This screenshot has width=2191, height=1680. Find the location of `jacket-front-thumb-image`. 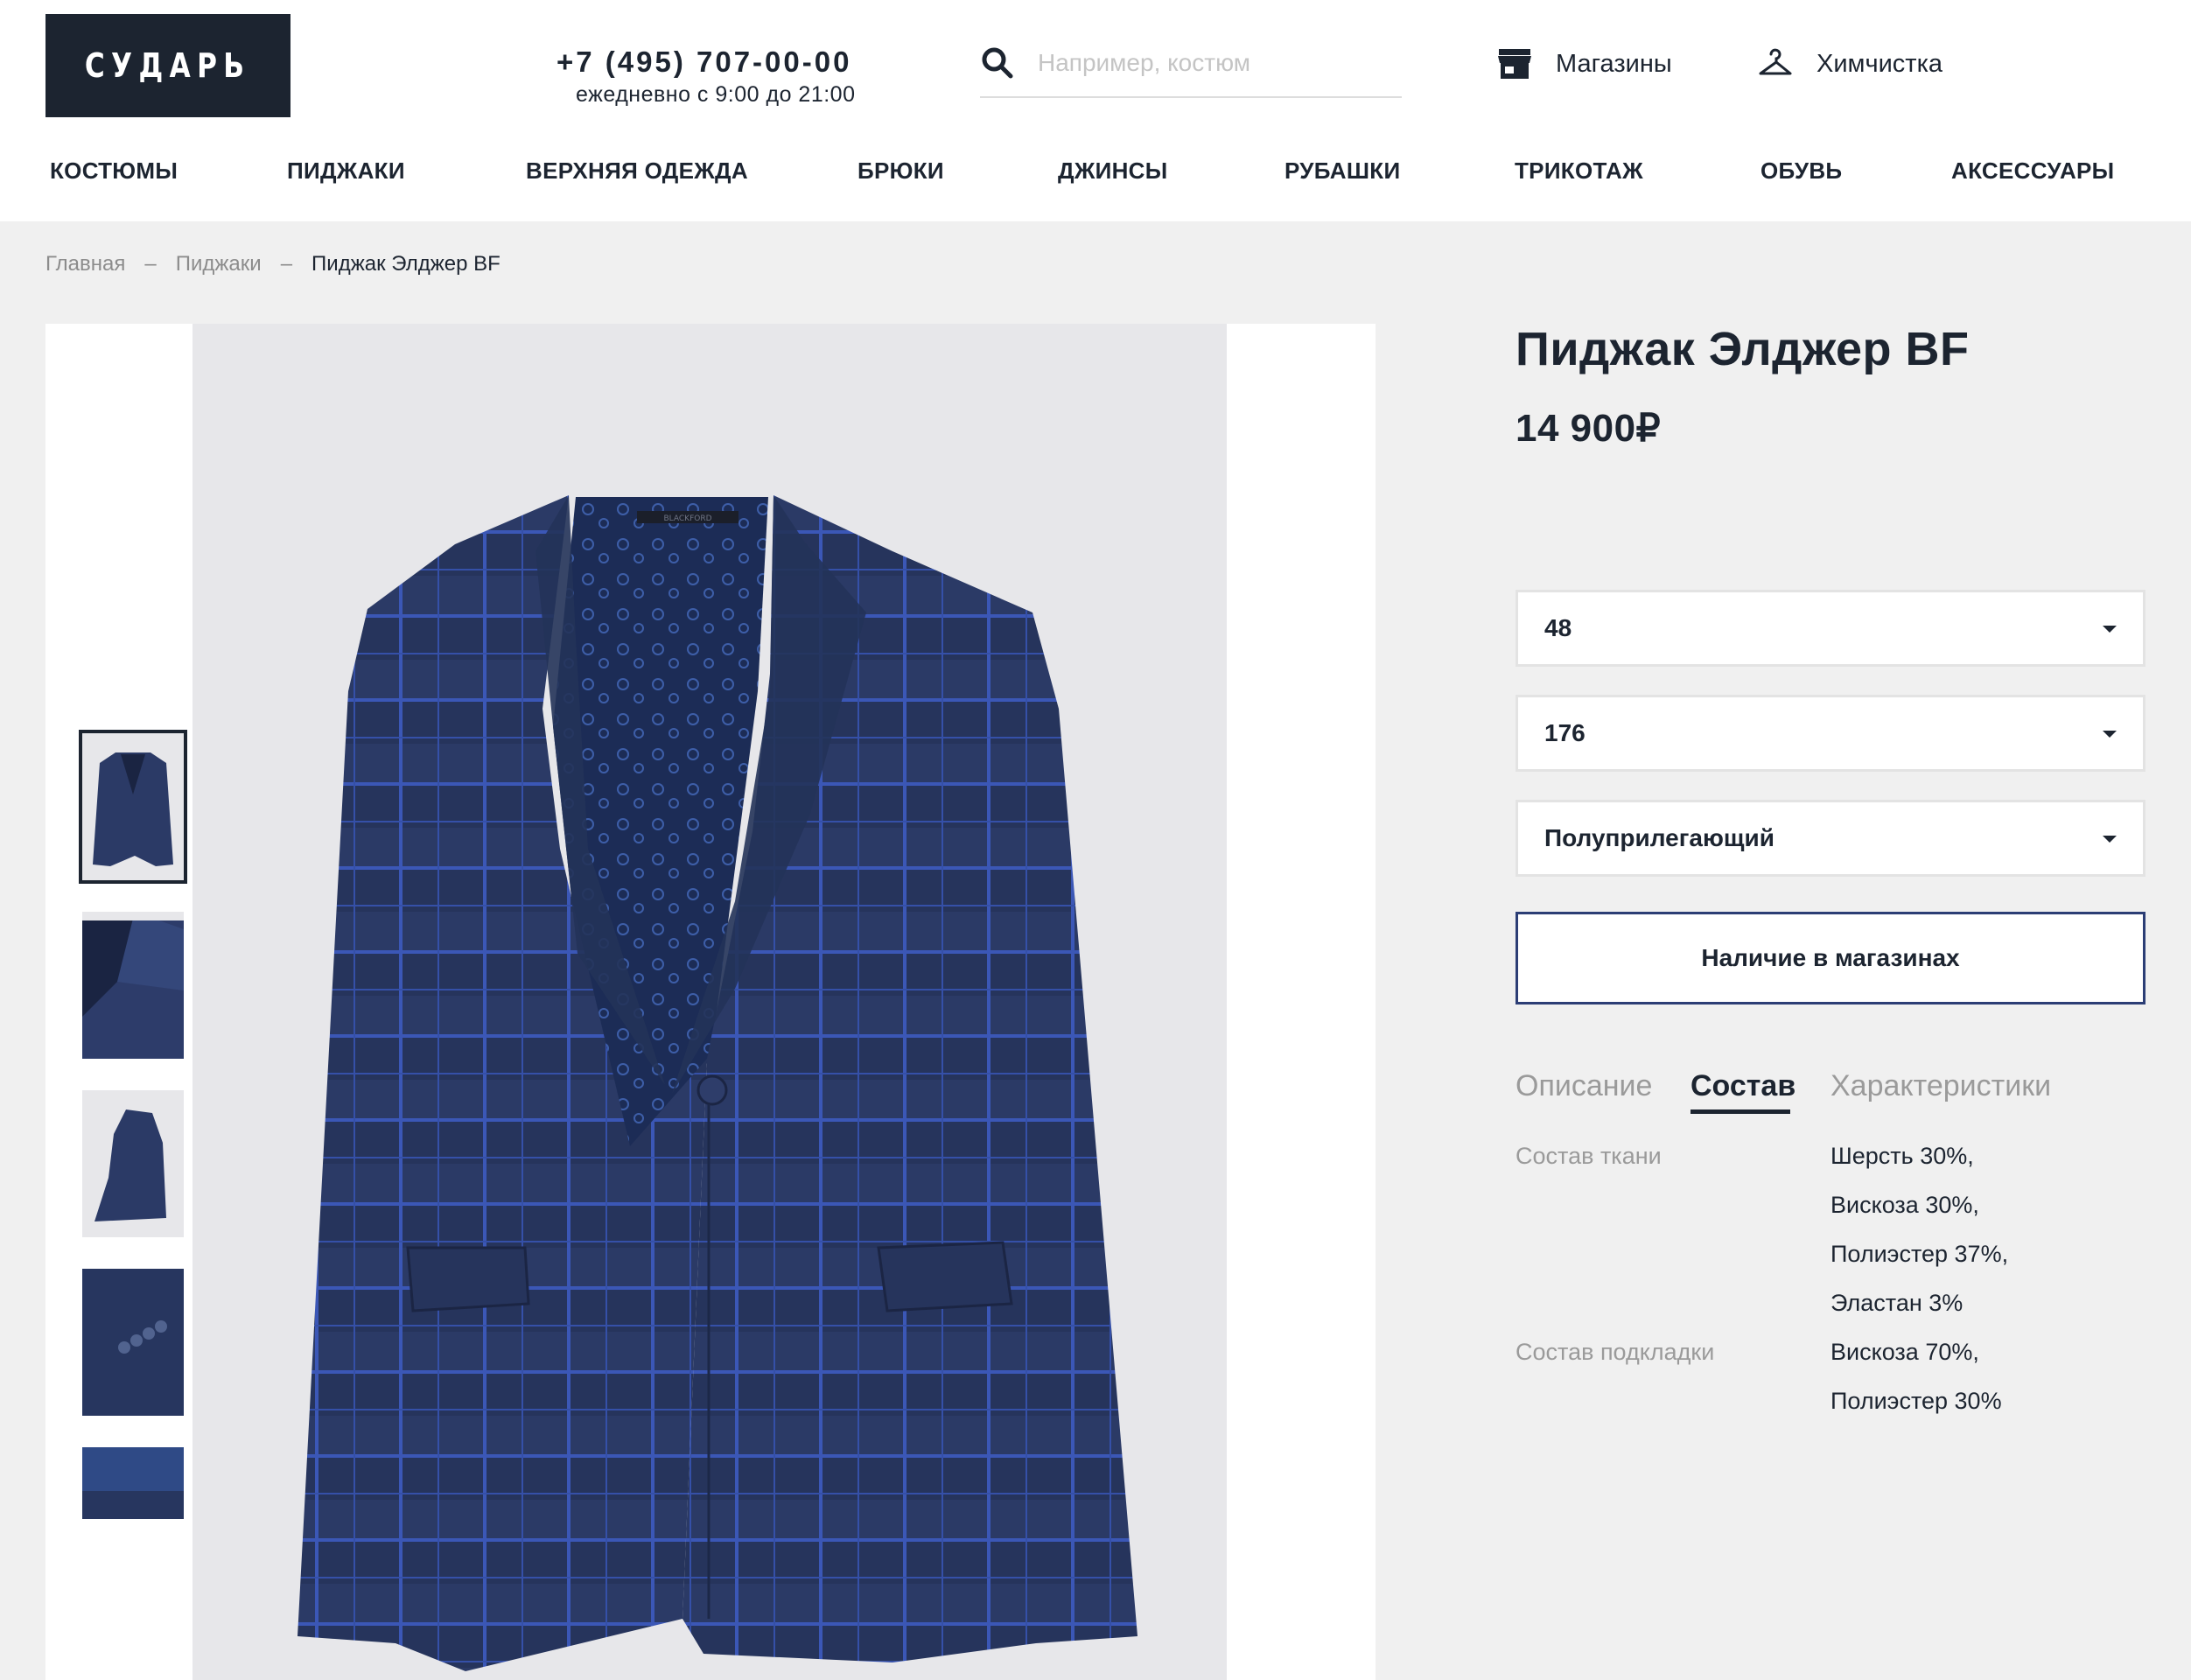

jacket-front-thumb-image is located at coordinates (133, 806).